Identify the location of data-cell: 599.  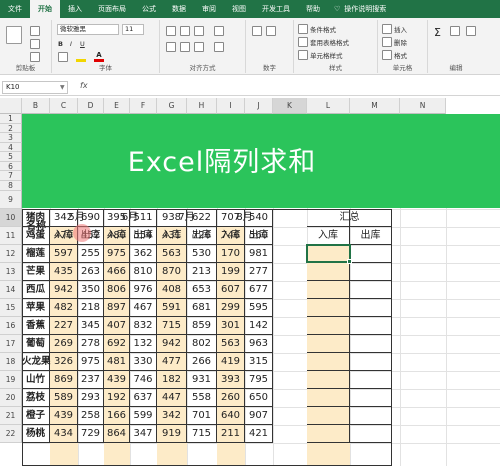
(143, 416).